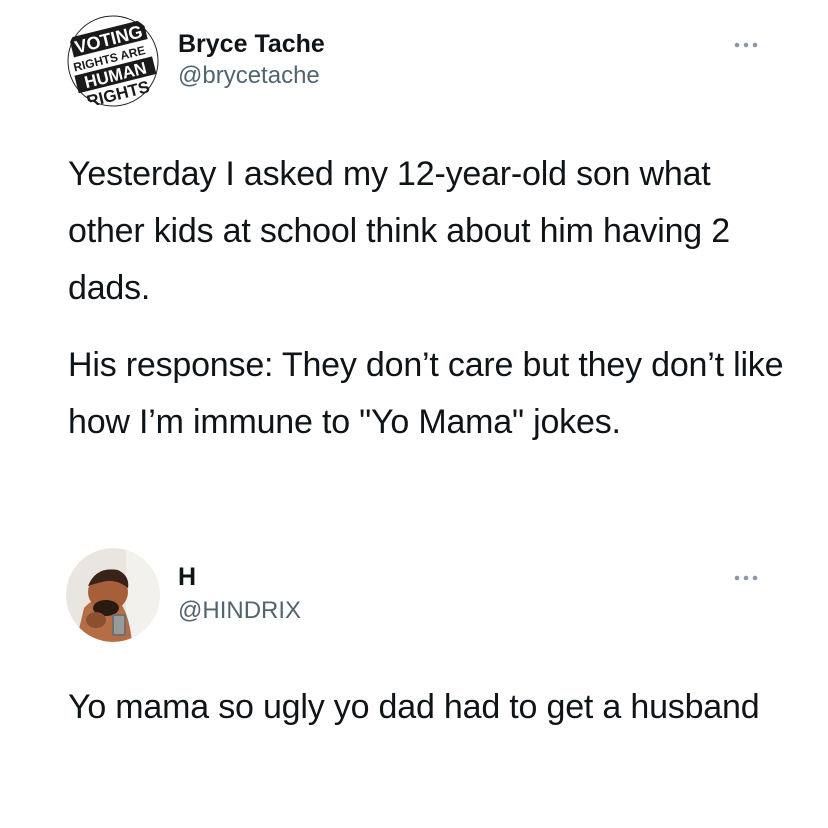  I want to click on user-handle: @brycetache, so click(249, 76).